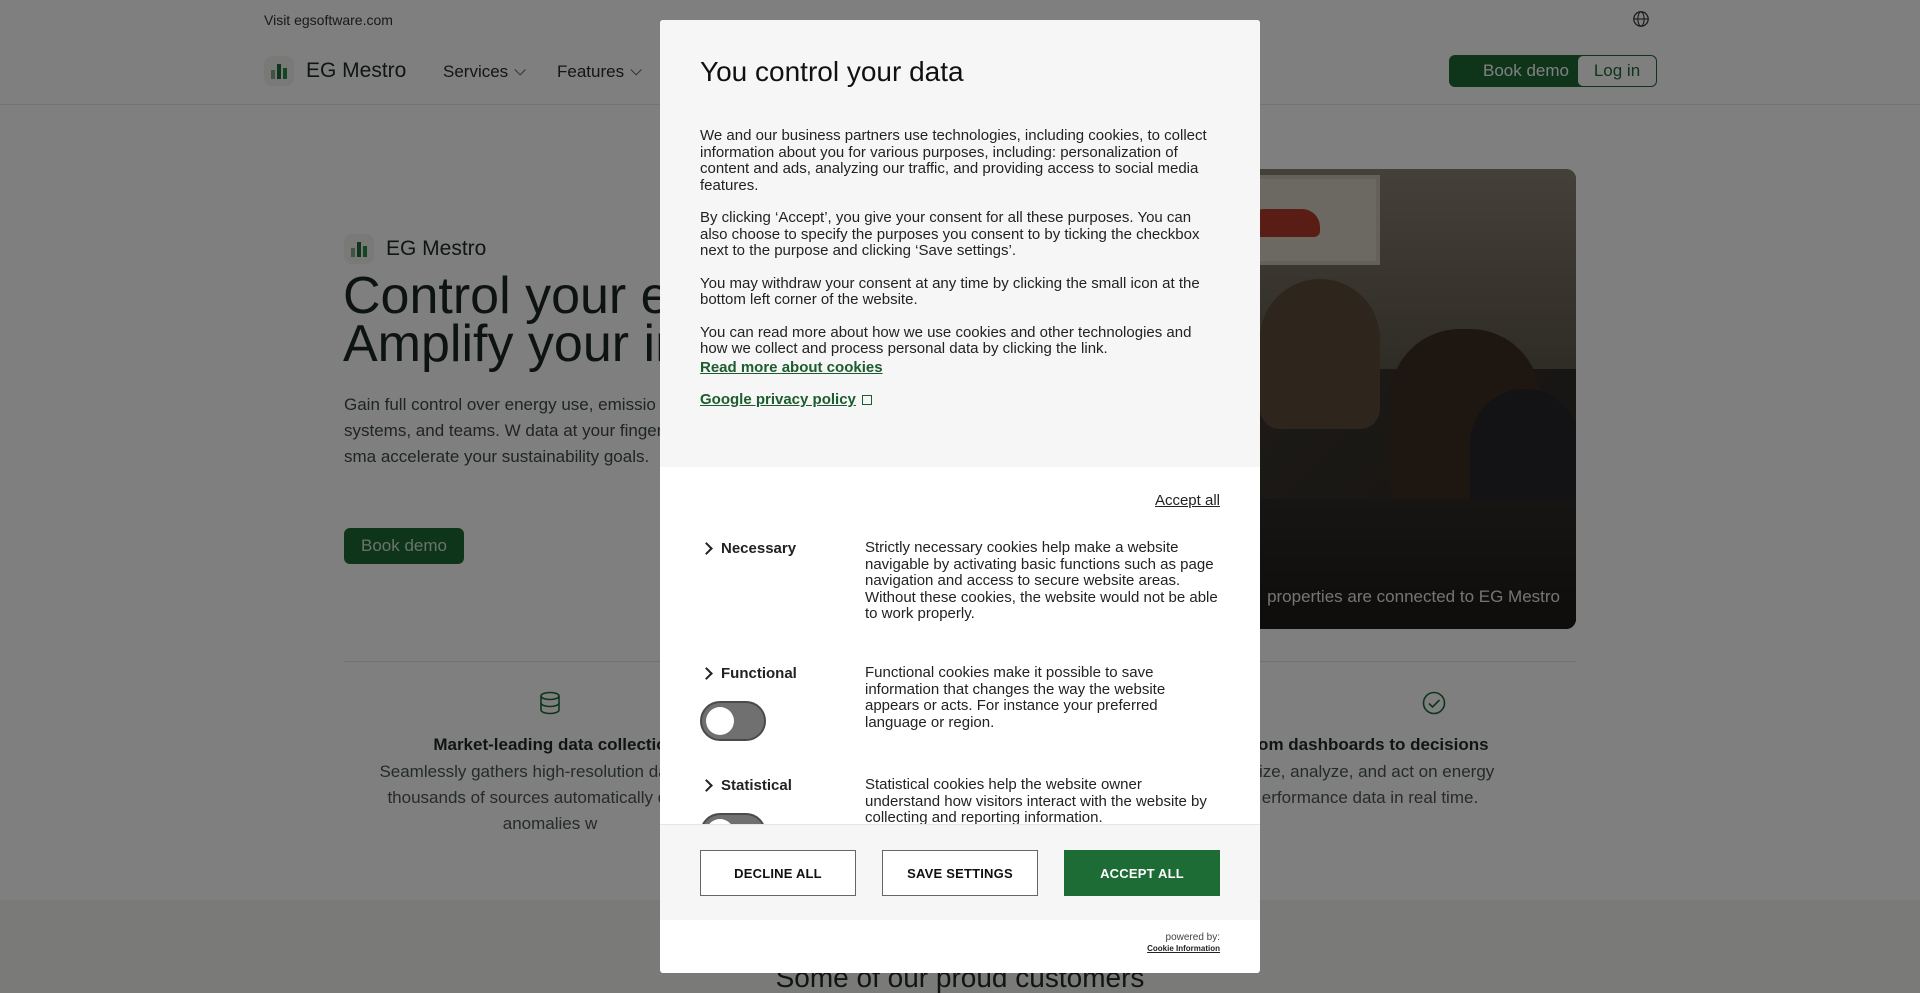 This screenshot has width=1920, height=993. Describe the element at coordinates (759, 548) in the screenshot. I see `category-name: Necessary` at that location.